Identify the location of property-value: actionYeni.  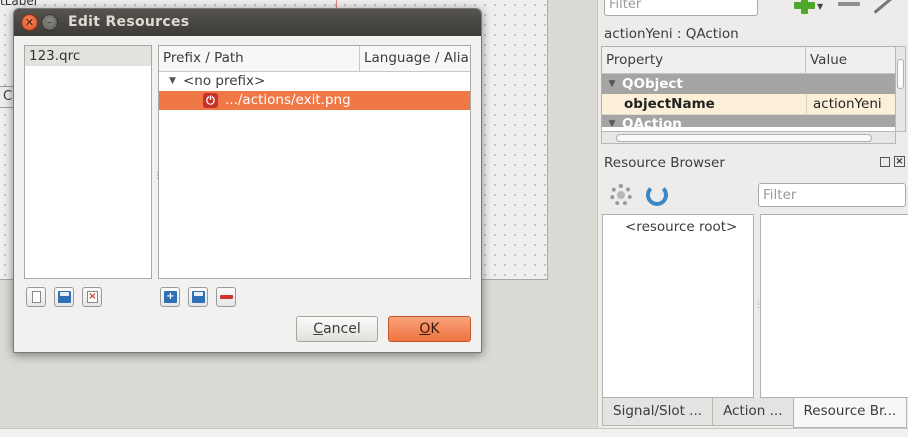
(844, 104).